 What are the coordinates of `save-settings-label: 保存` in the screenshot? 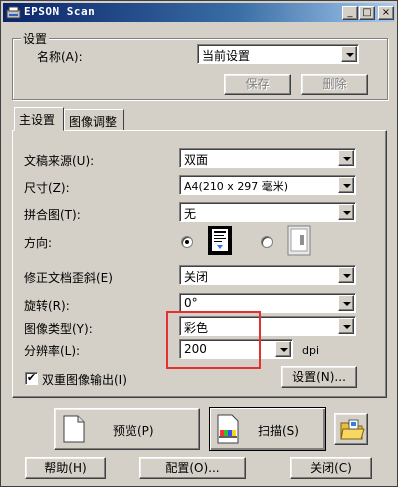 It's located at (257, 84).